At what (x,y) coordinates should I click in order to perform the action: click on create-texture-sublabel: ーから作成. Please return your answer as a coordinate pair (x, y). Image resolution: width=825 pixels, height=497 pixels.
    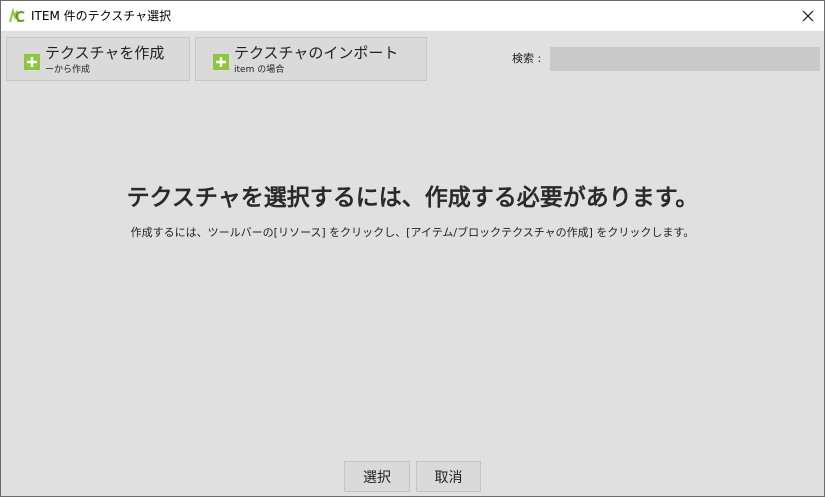
    Looking at the image, I should click on (68, 70).